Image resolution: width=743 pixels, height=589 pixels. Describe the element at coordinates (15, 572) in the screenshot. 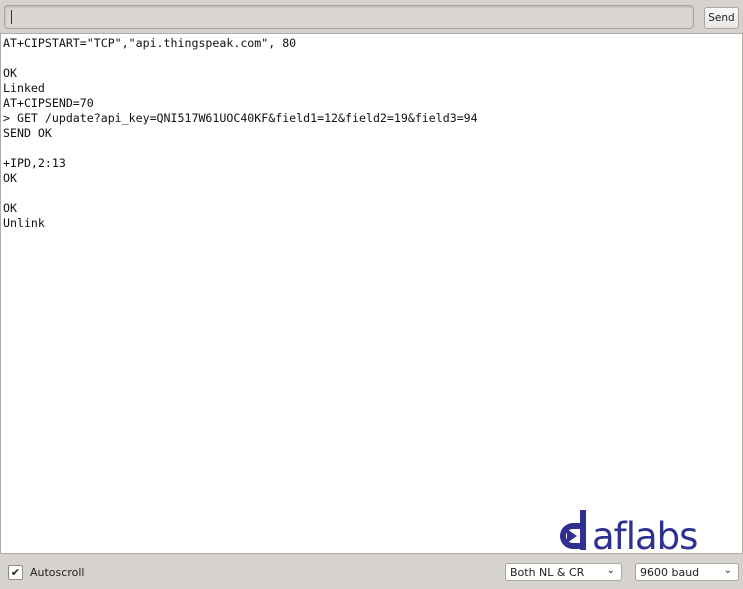

I see `checkmark-icon: ✔` at that location.